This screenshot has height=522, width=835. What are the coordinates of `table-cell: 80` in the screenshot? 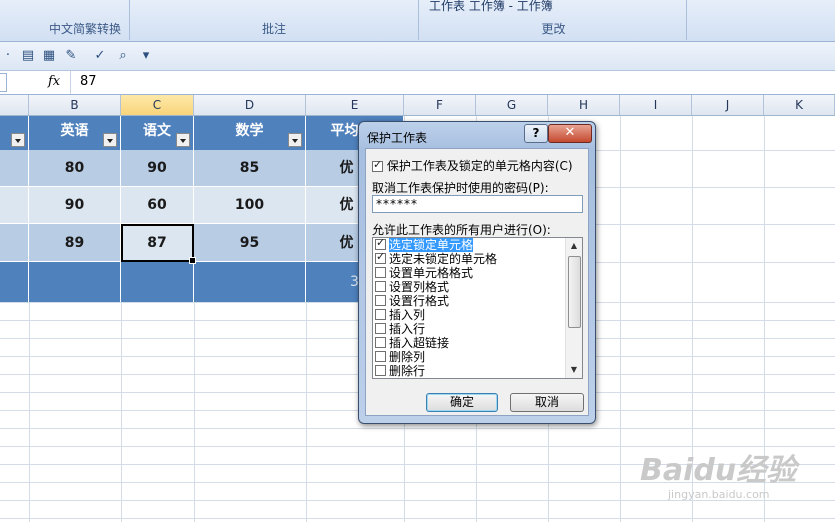 It's located at (75, 168).